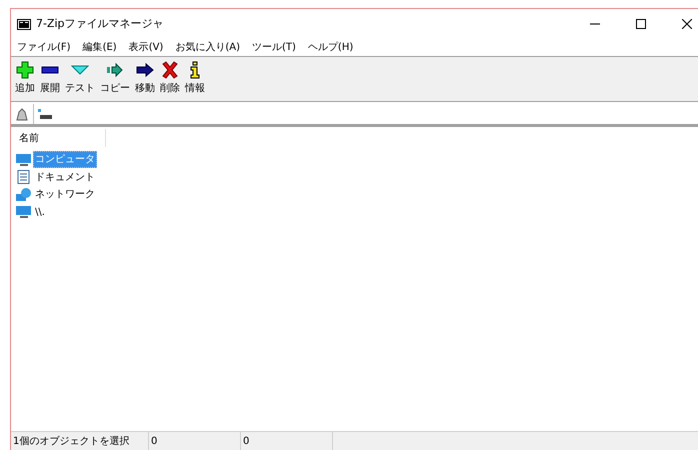 The height and width of the screenshot is (450, 698). What do you see at coordinates (65, 177) in the screenshot?
I see `list-item: ドキュメント` at bounding box center [65, 177].